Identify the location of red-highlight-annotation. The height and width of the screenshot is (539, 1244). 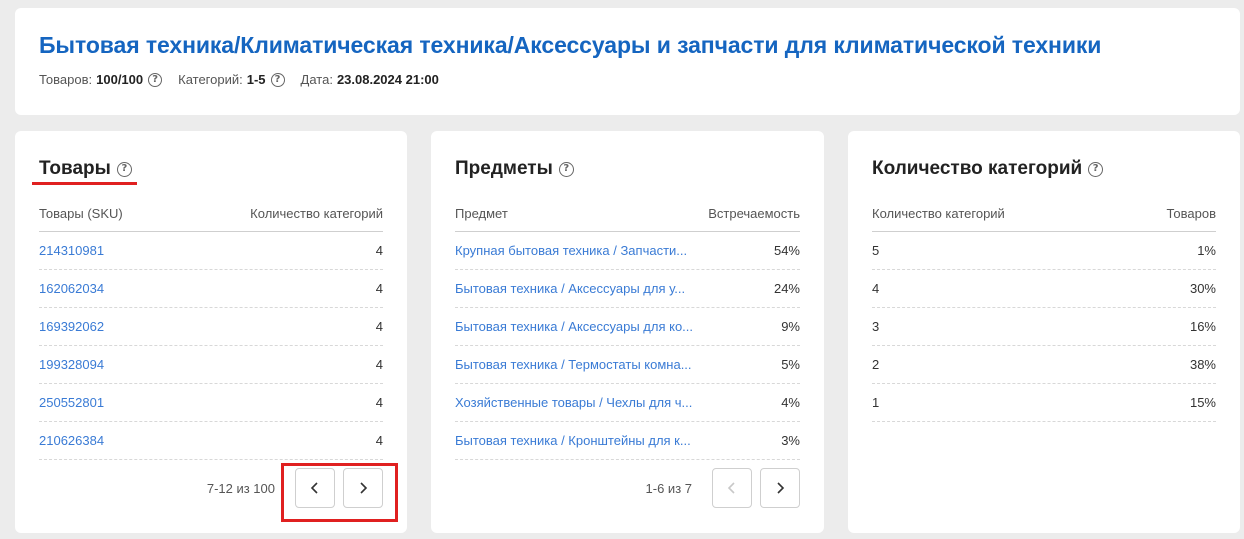
(339, 492).